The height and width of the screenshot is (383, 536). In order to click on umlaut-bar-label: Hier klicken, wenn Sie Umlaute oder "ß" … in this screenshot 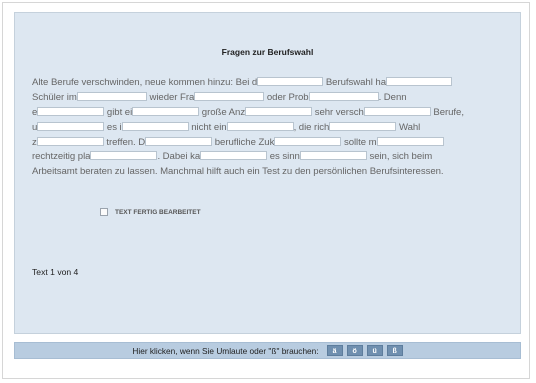, I will do `click(225, 350)`.